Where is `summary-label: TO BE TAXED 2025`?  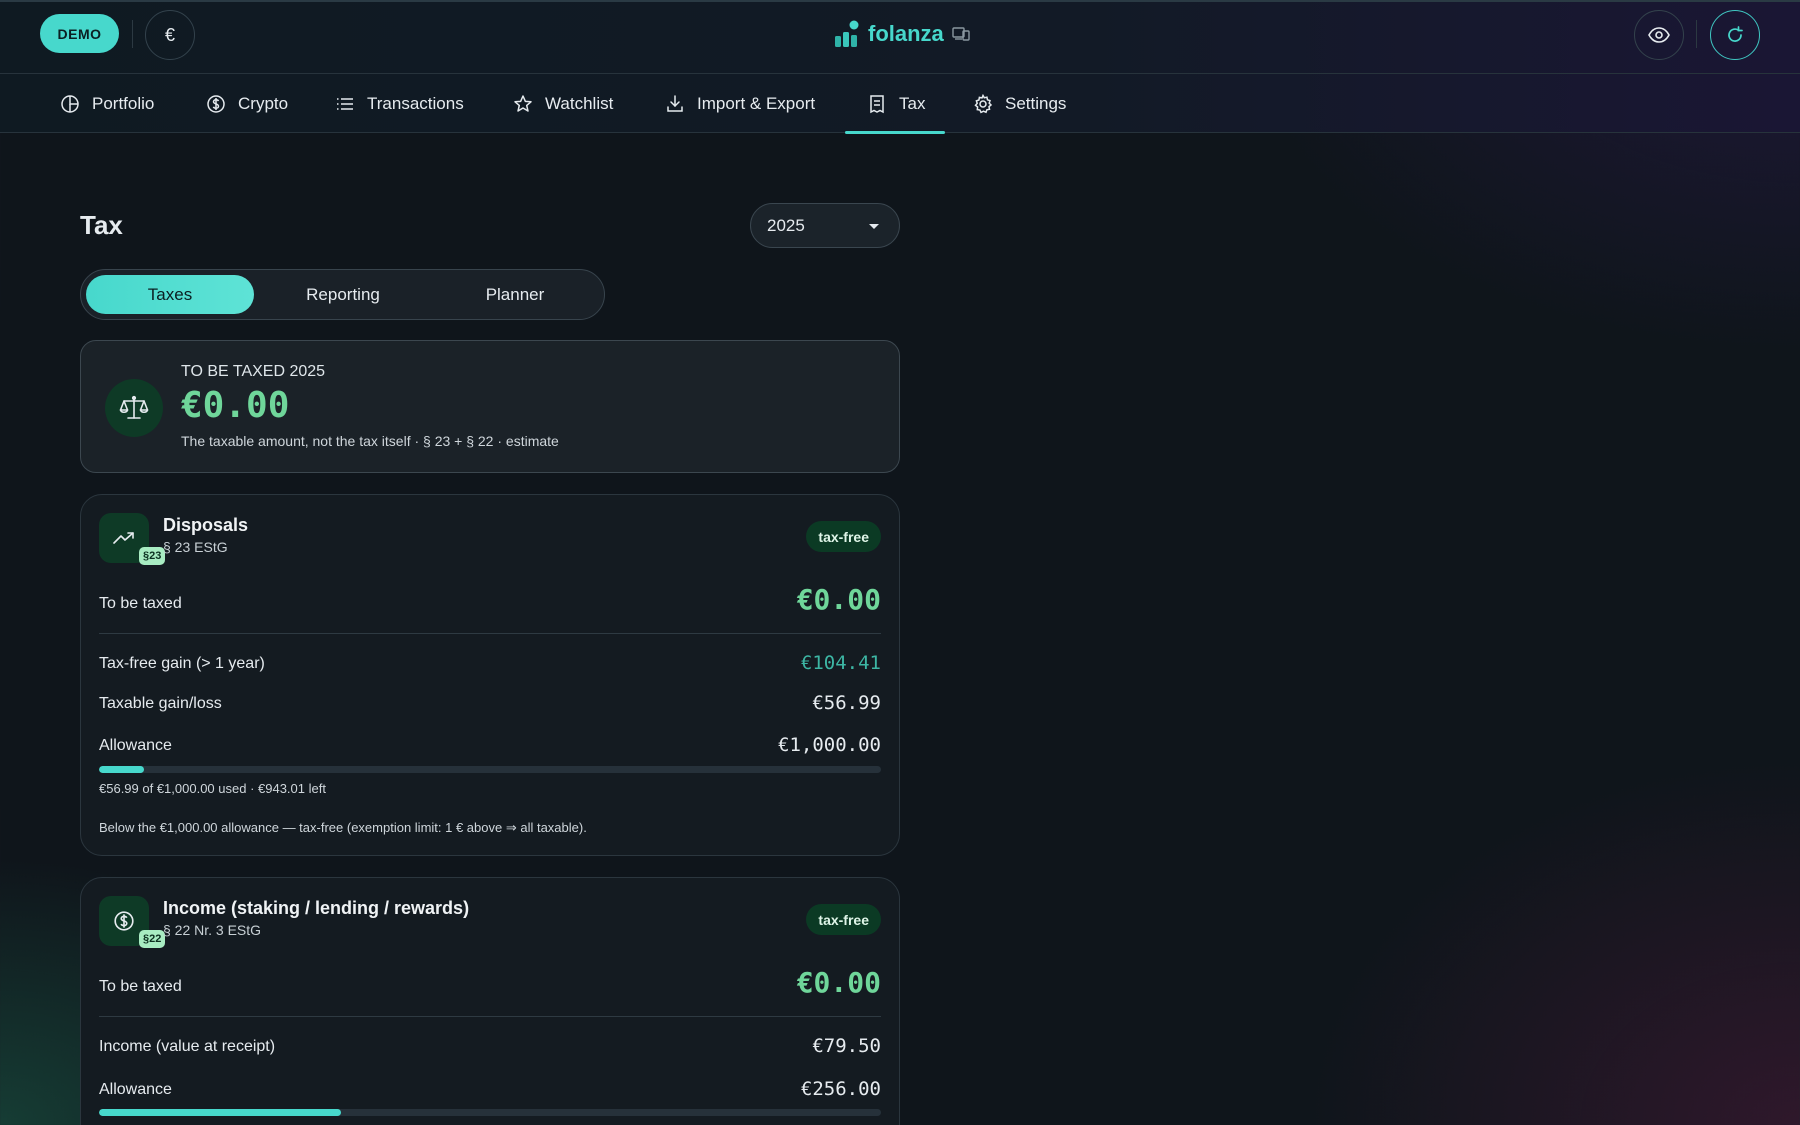
summary-label: TO BE TAXED 2025 is located at coordinates (253, 371).